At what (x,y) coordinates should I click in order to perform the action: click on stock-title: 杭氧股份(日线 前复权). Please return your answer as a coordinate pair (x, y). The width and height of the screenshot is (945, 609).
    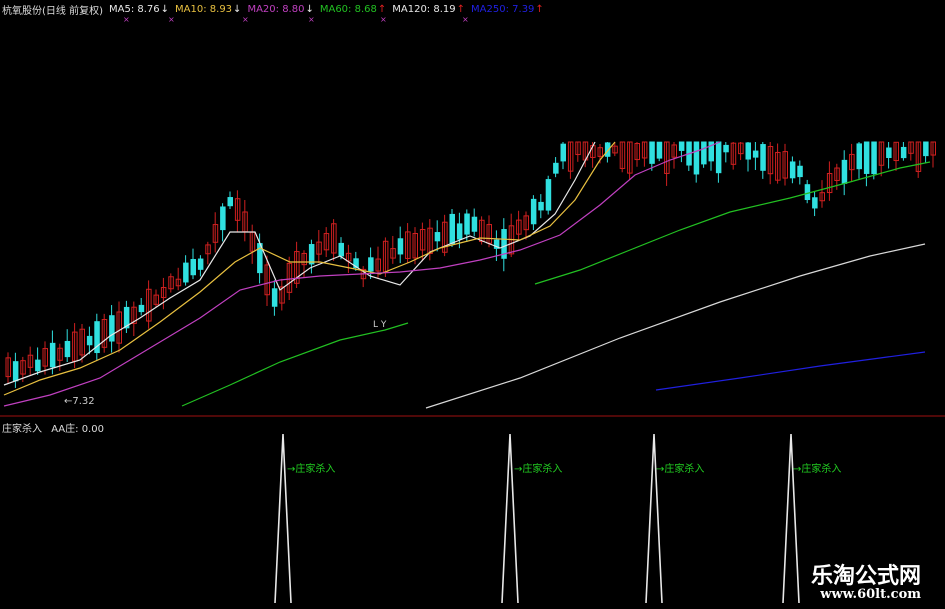
    Looking at the image, I should click on (52, 9).